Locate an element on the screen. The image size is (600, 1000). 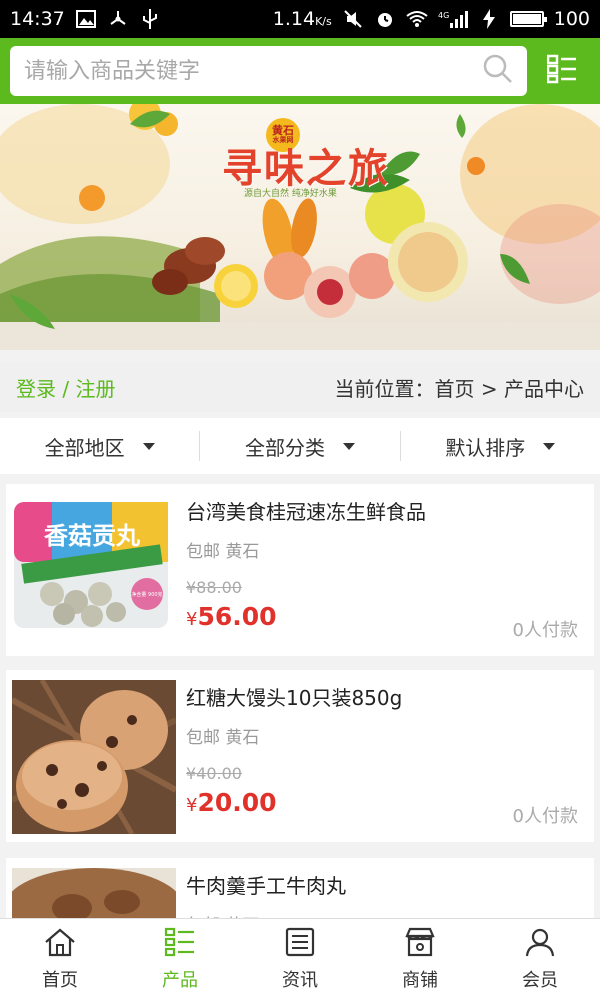
category-list-icon is located at coordinates (562, 71).